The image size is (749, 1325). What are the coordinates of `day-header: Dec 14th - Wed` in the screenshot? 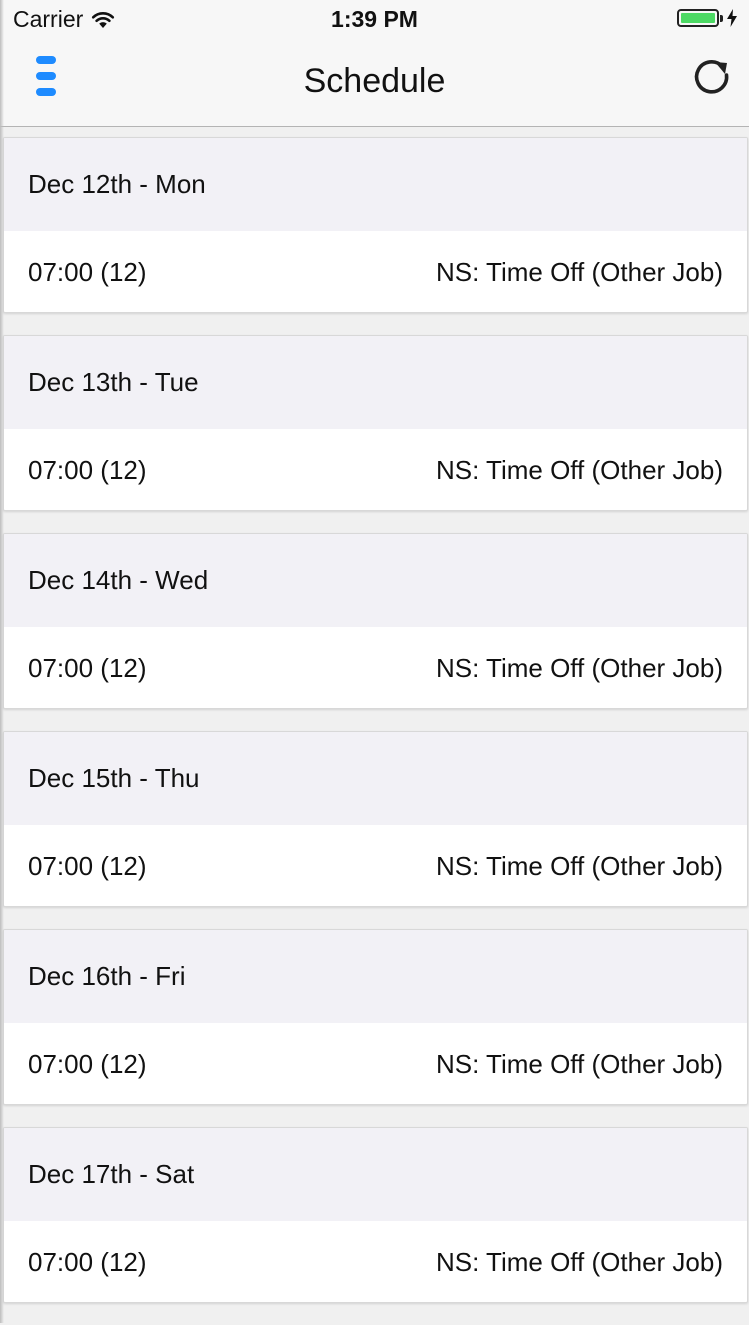 It's located at (375, 580).